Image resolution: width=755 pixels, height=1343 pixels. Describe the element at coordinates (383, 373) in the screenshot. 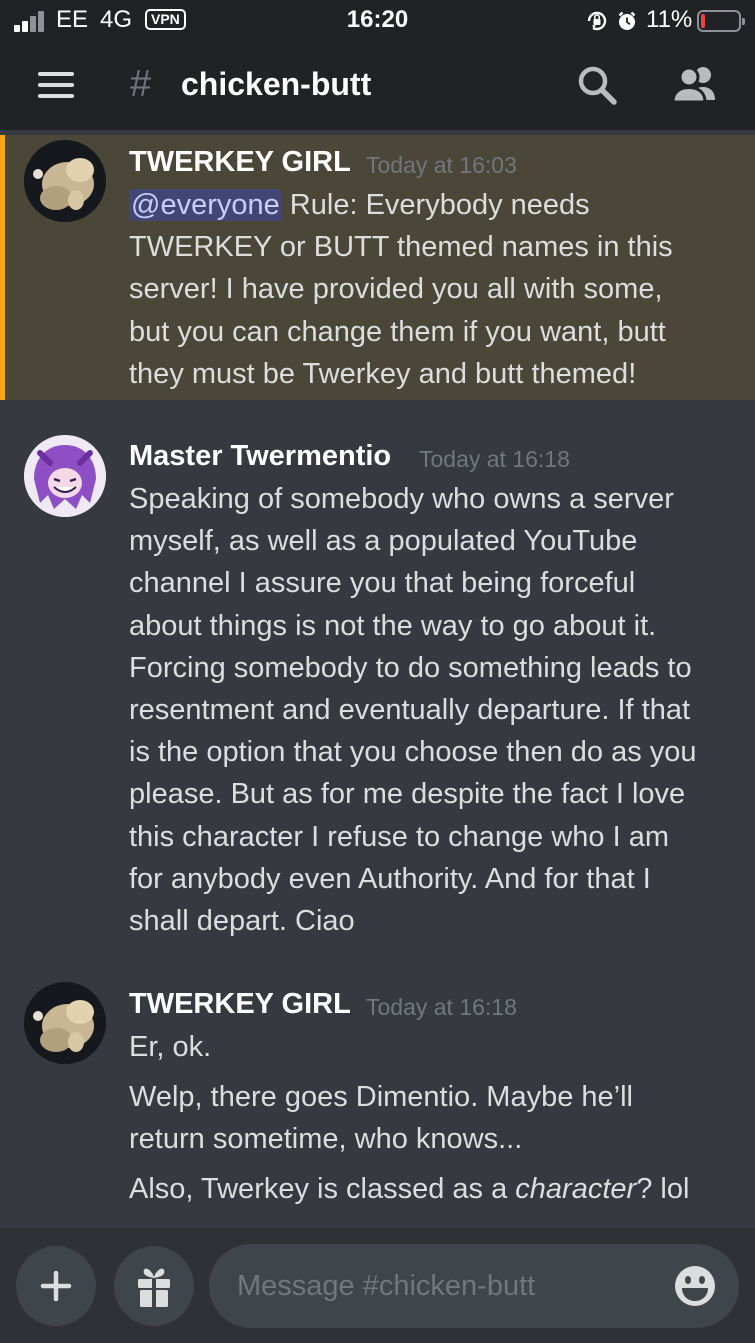

I see `message-line: they must be Twerkey and butt themed!` at that location.